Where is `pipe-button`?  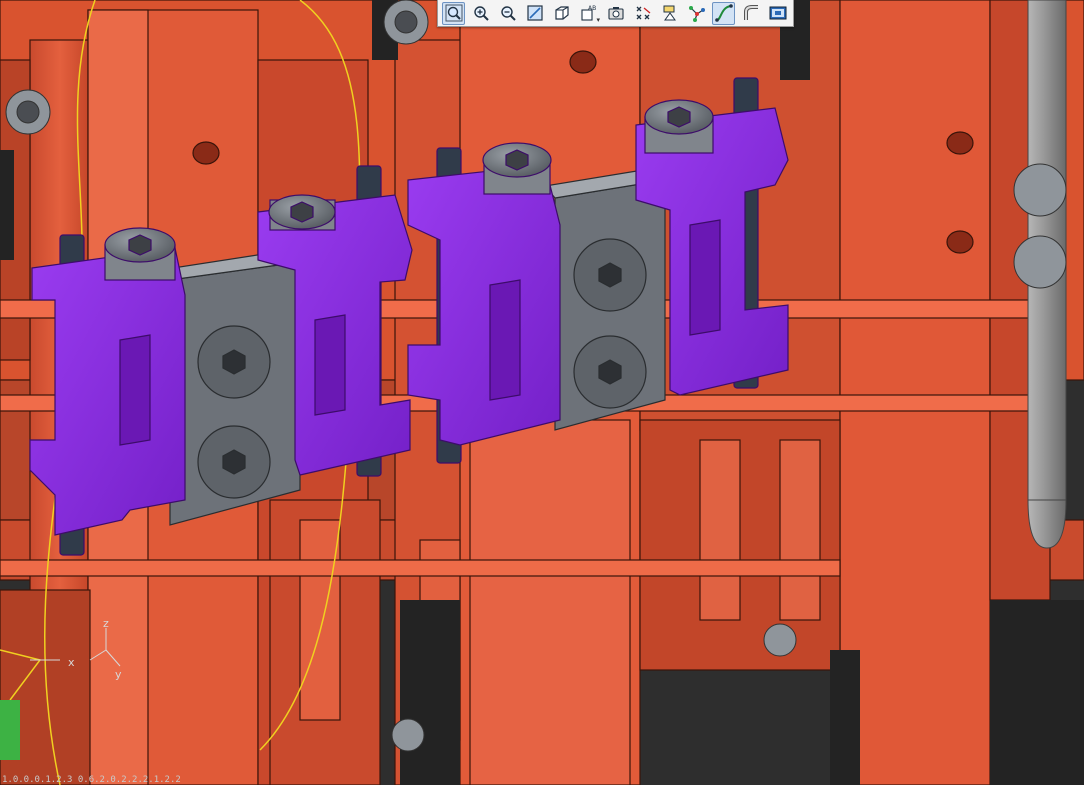
pipe-button is located at coordinates (750, 13).